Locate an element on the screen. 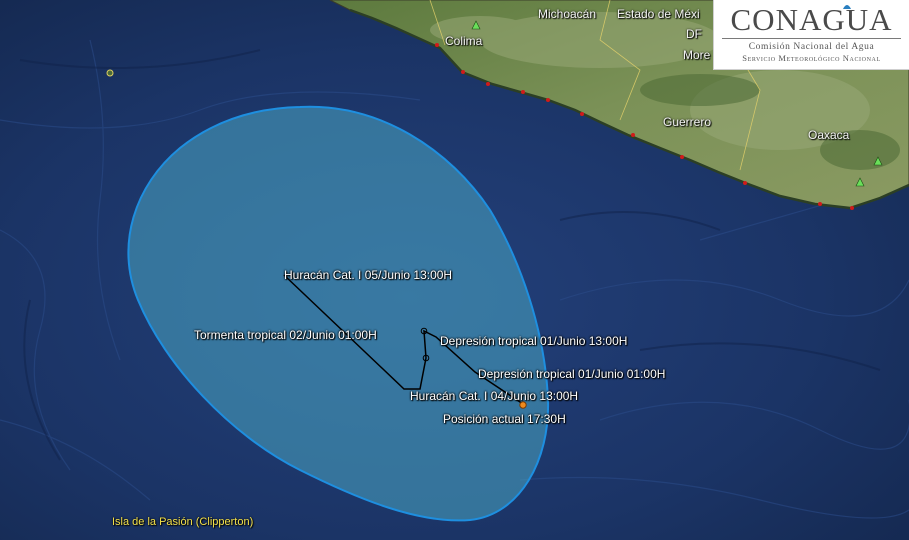  label-estado-de-mexico: Estado de Méxi is located at coordinates (658, 14).